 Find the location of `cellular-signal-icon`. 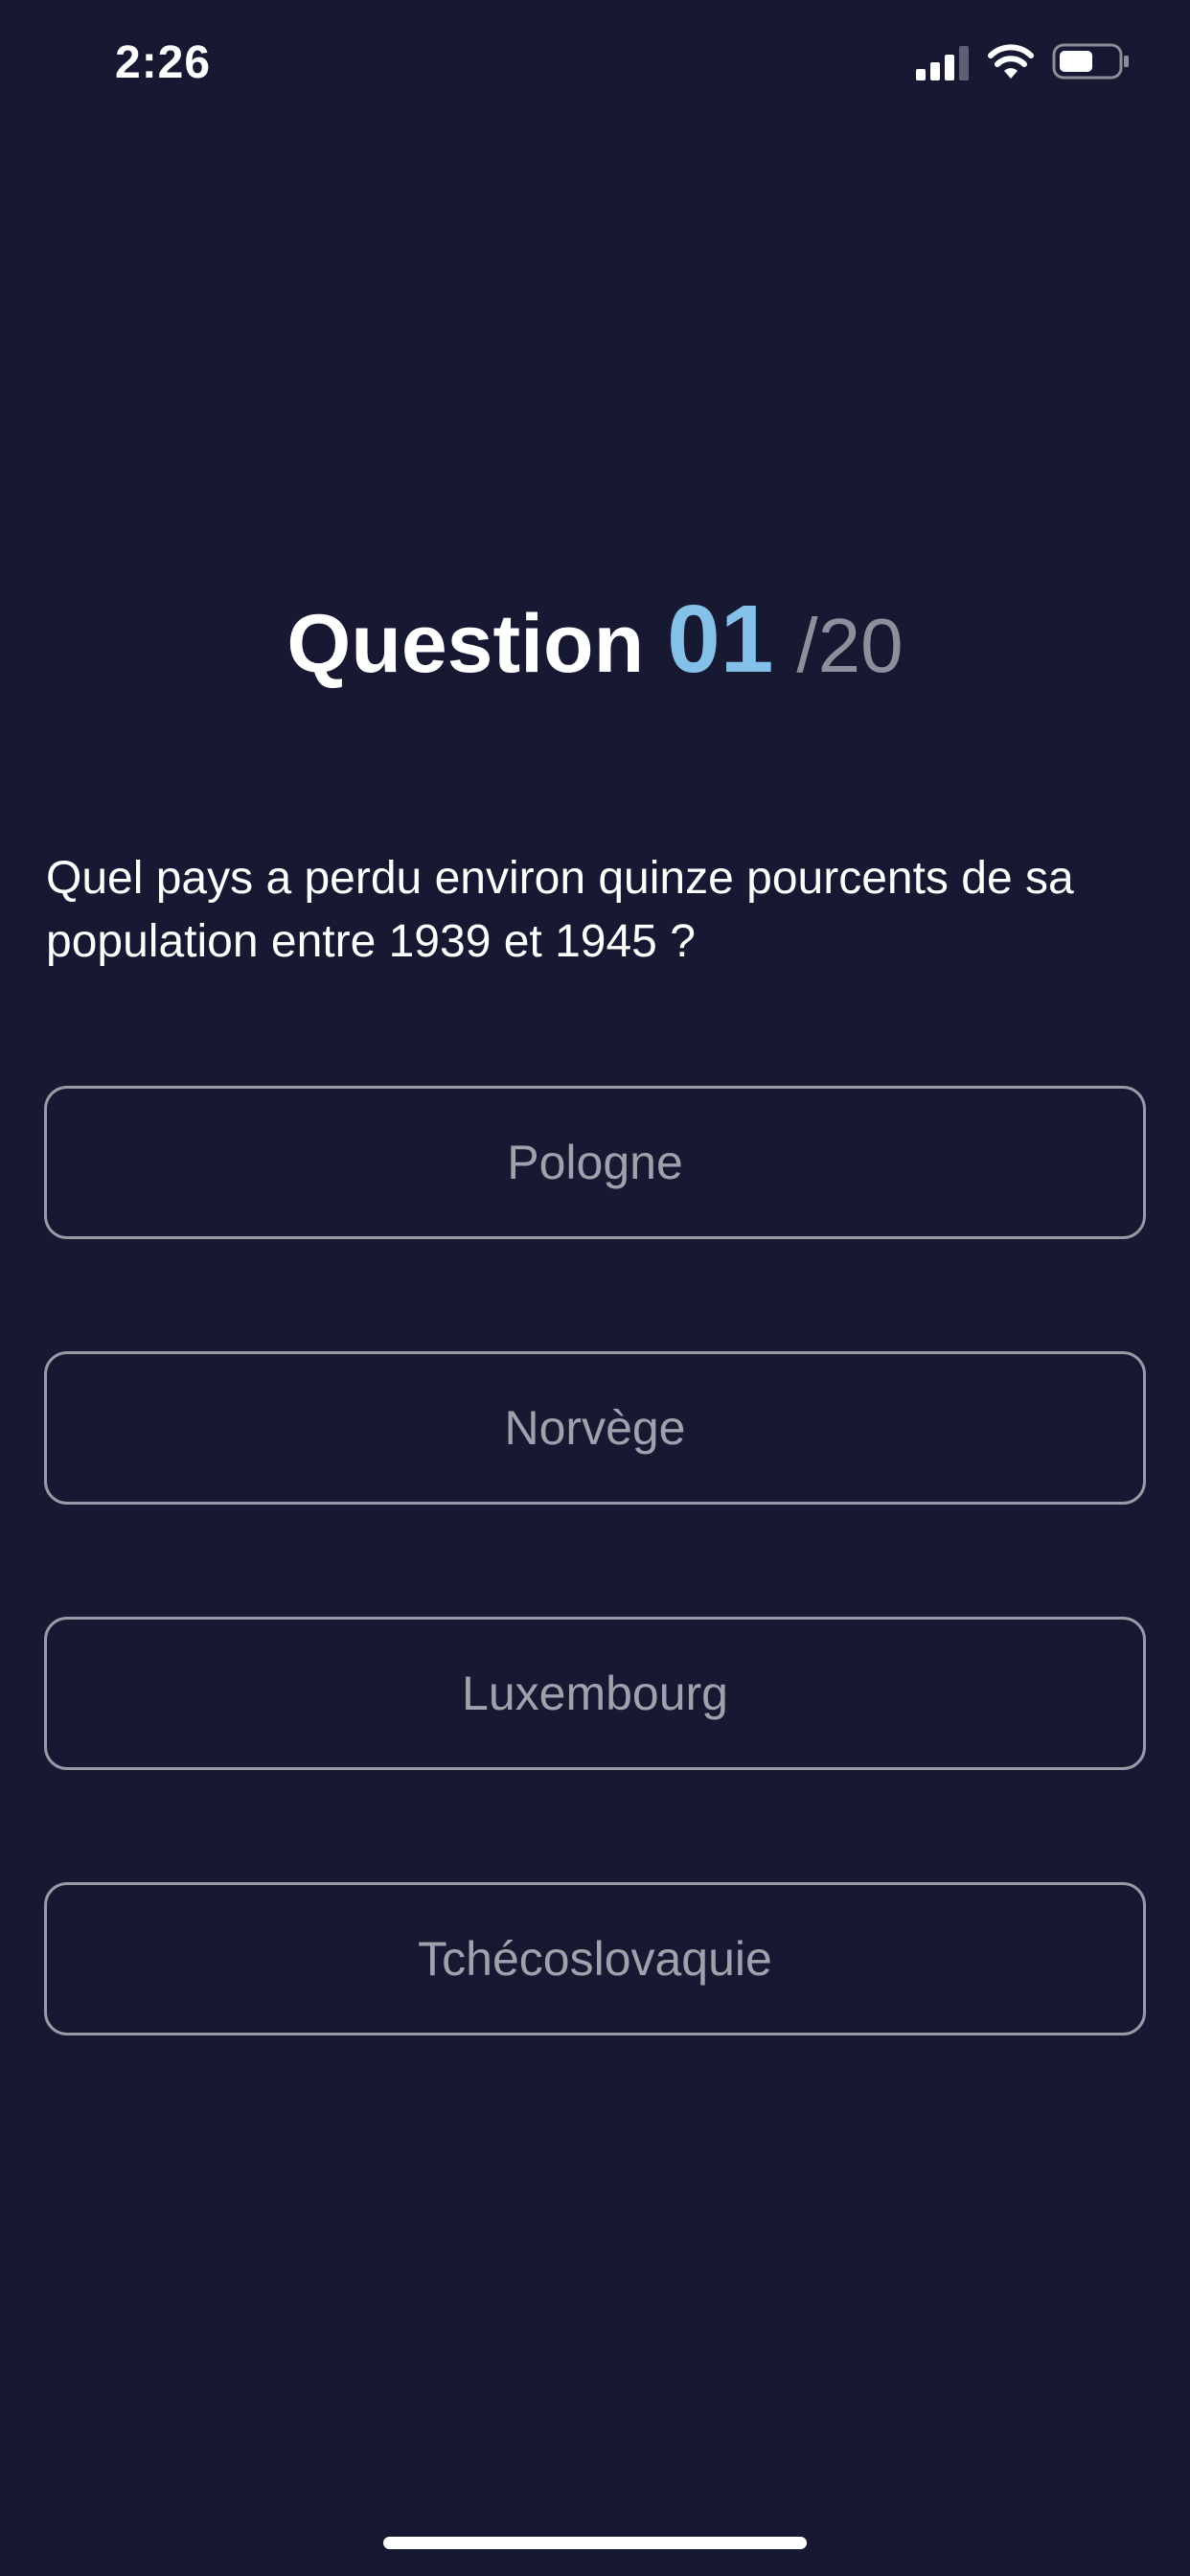

cellular-signal-icon is located at coordinates (943, 63).